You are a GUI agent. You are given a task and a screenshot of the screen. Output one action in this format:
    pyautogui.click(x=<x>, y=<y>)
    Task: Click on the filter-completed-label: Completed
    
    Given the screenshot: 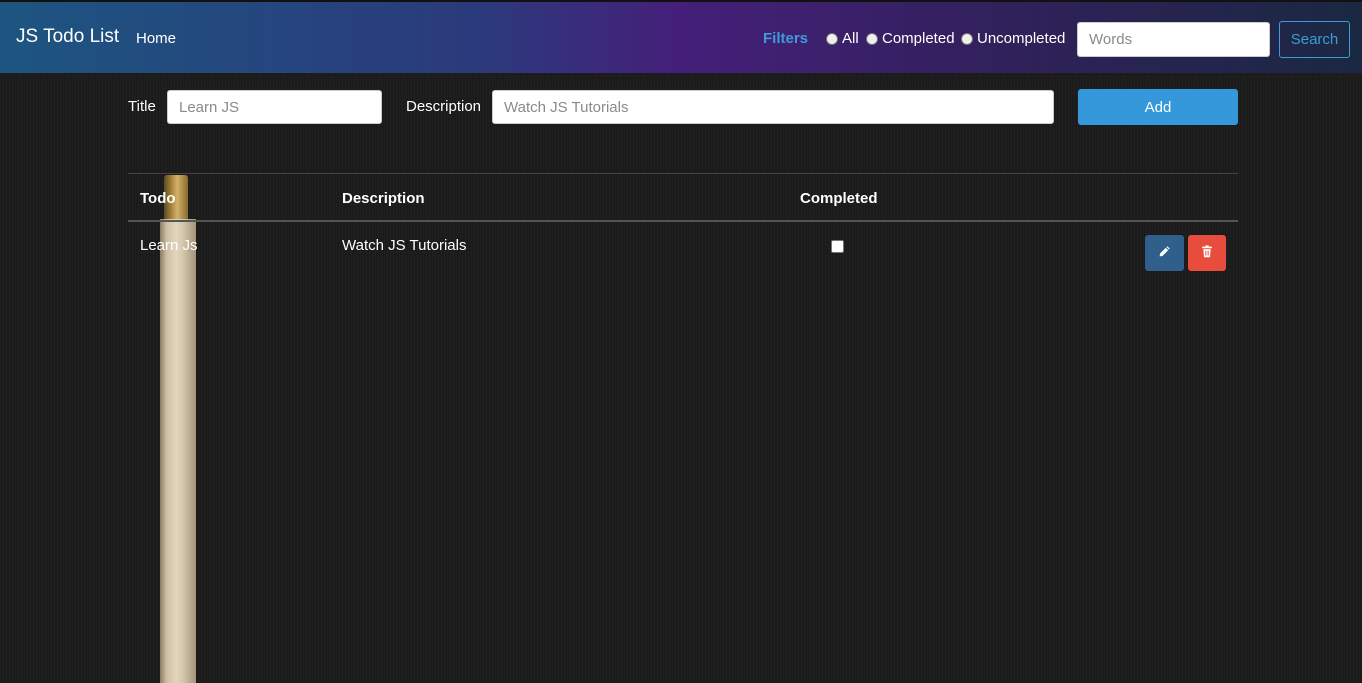 What is the action you would take?
    pyautogui.click(x=918, y=38)
    